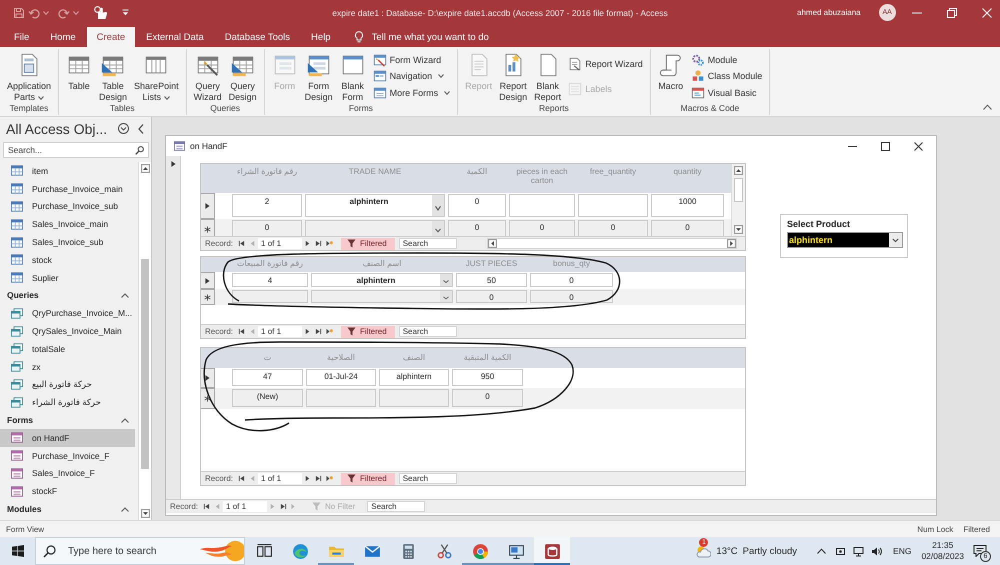 Image resolution: width=1000 pixels, height=565 pixels. Describe the element at coordinates (487, 377) in the screenshot. I see `text-field: 950` at that location.